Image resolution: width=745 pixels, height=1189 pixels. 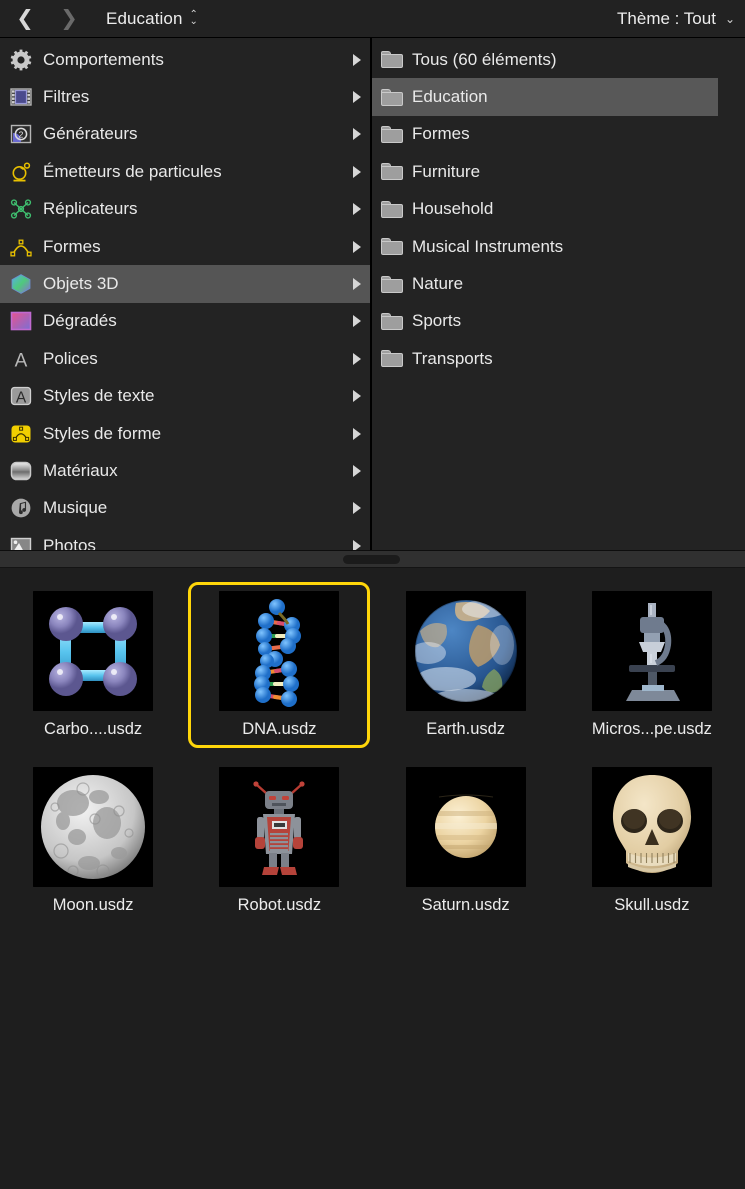 I want to click on category-row-styles-de-forme: Styles de forme, so click(x=185, y=433).